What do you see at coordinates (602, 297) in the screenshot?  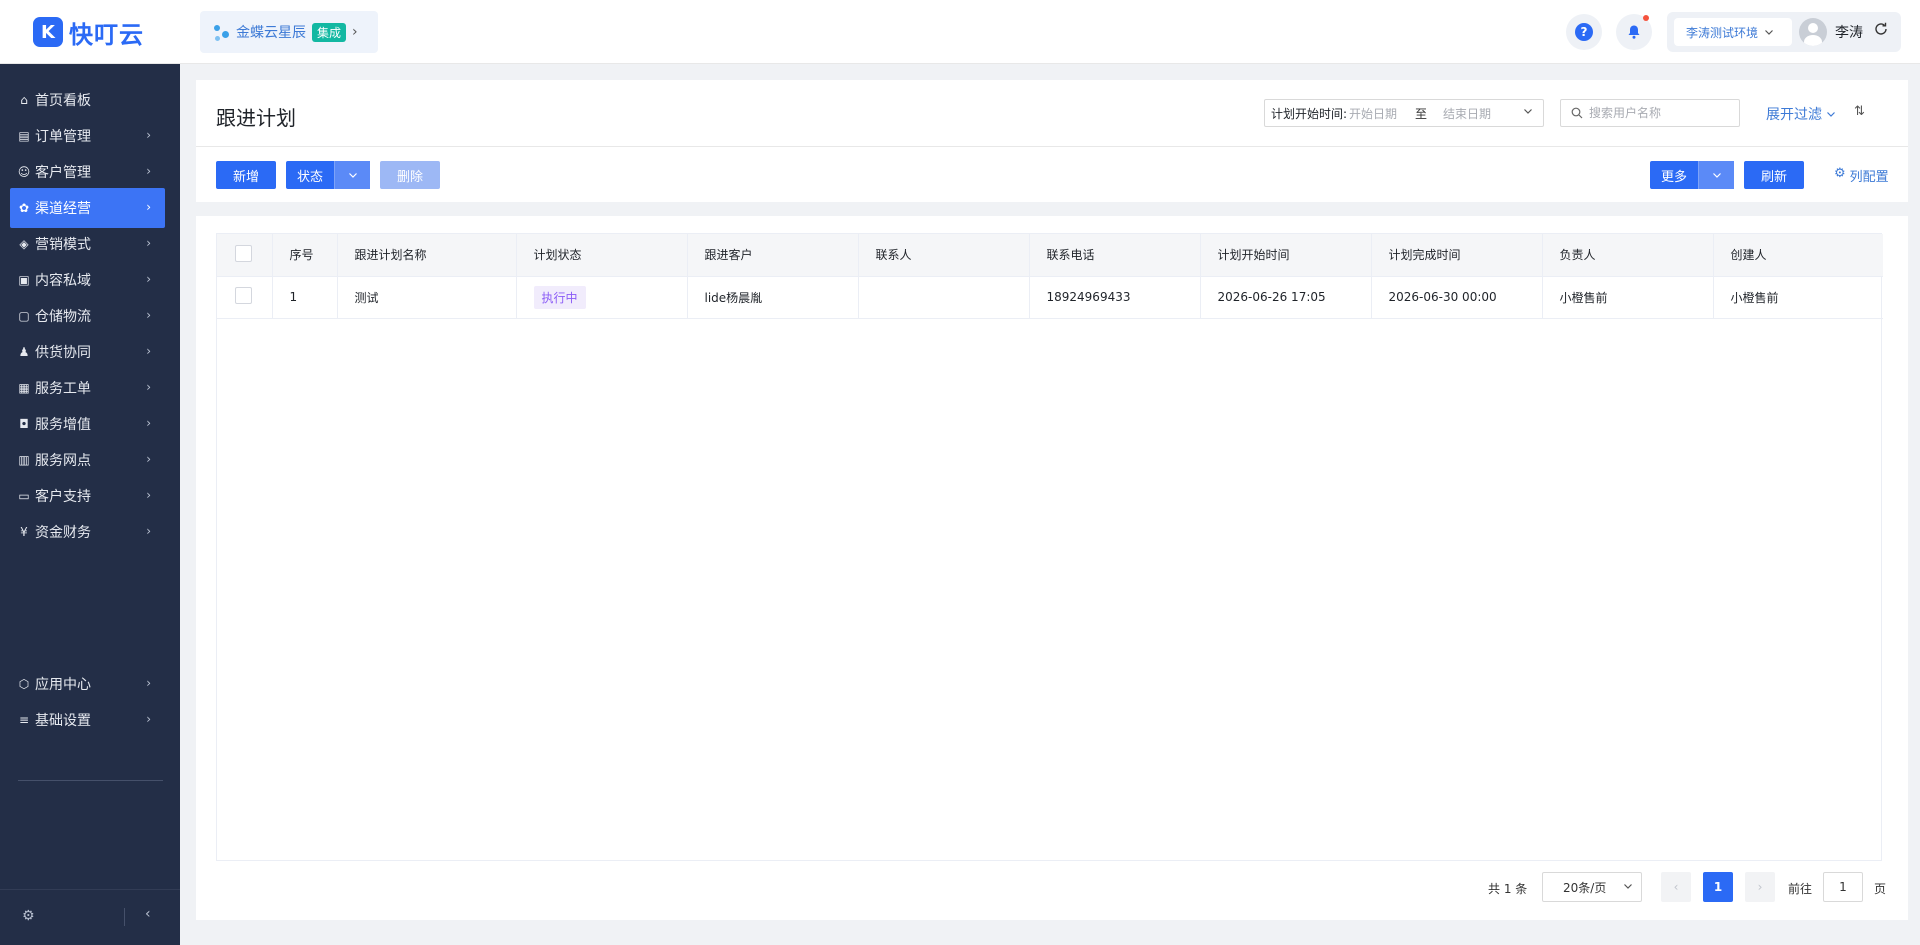 I see `cell-status: 执行中` at bounding box center [602, 297].